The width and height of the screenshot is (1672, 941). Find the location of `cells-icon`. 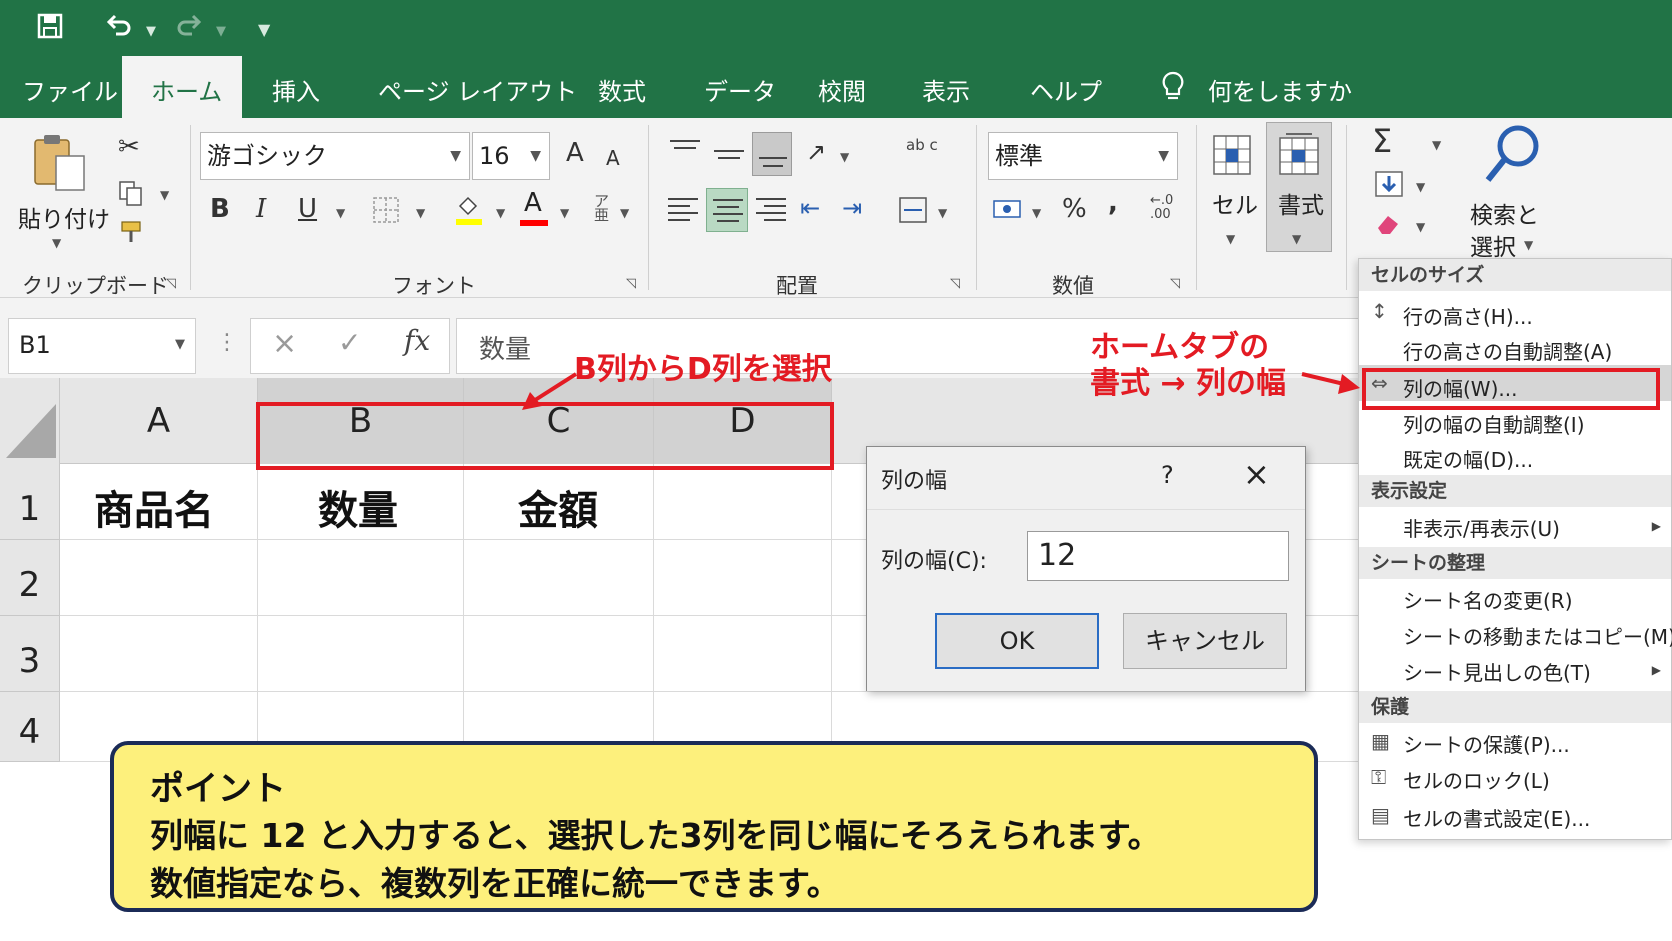

cells-icon is located at coordinates (1232, 157).